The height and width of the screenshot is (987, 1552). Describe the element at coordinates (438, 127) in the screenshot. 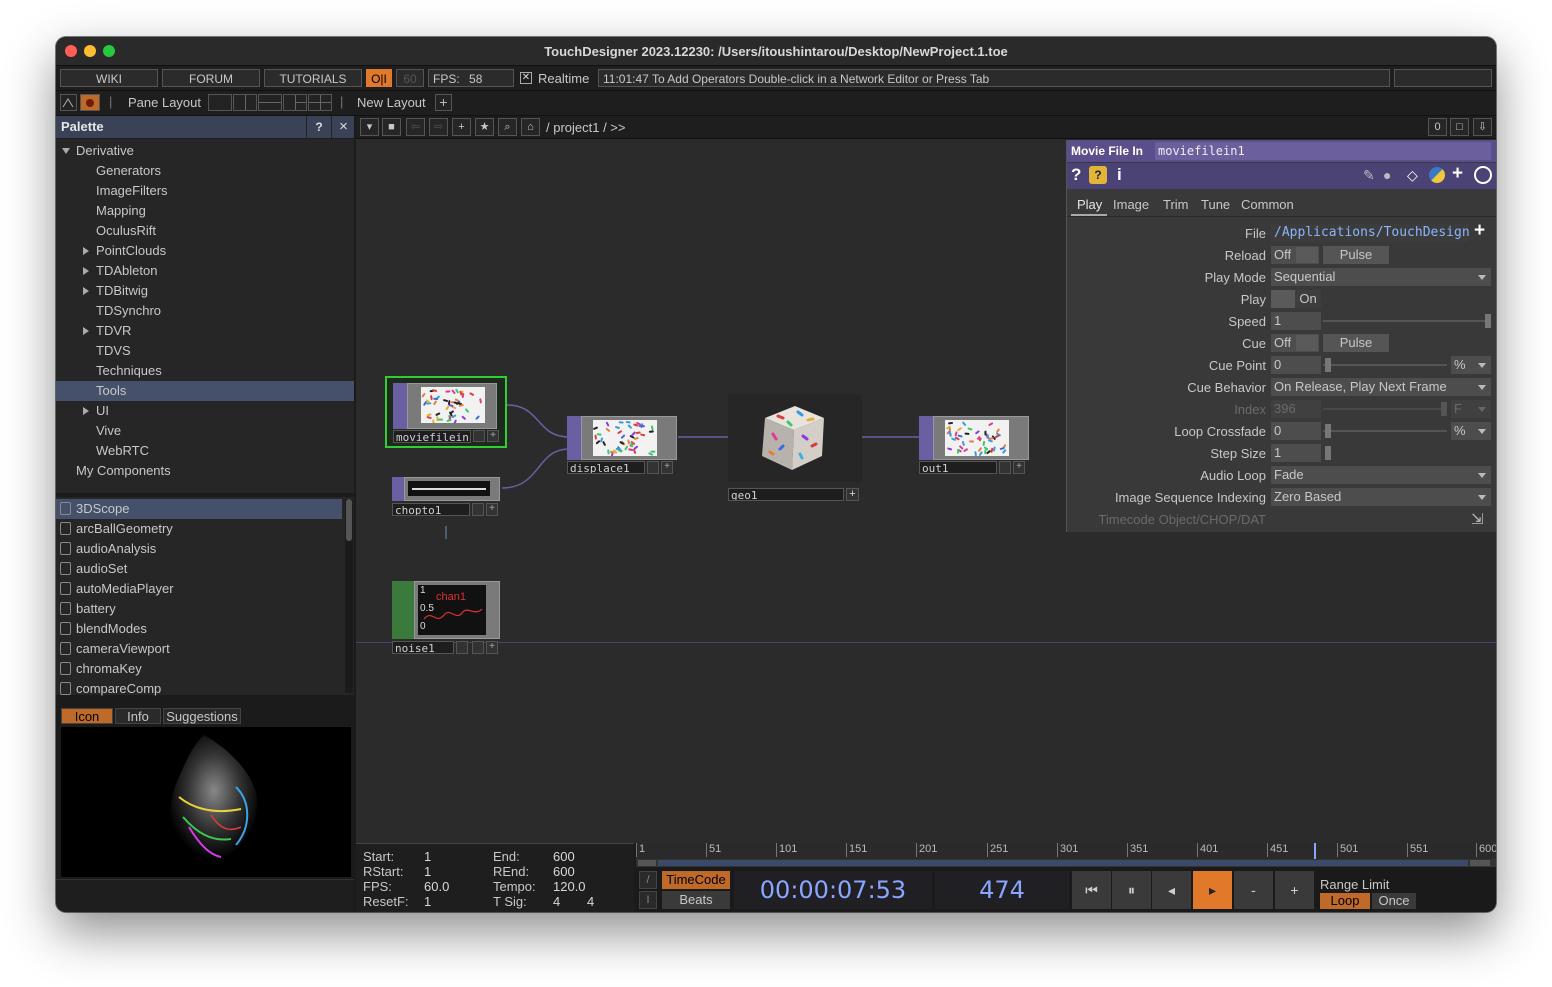

I see `forward-icon: ⇨` at that location.